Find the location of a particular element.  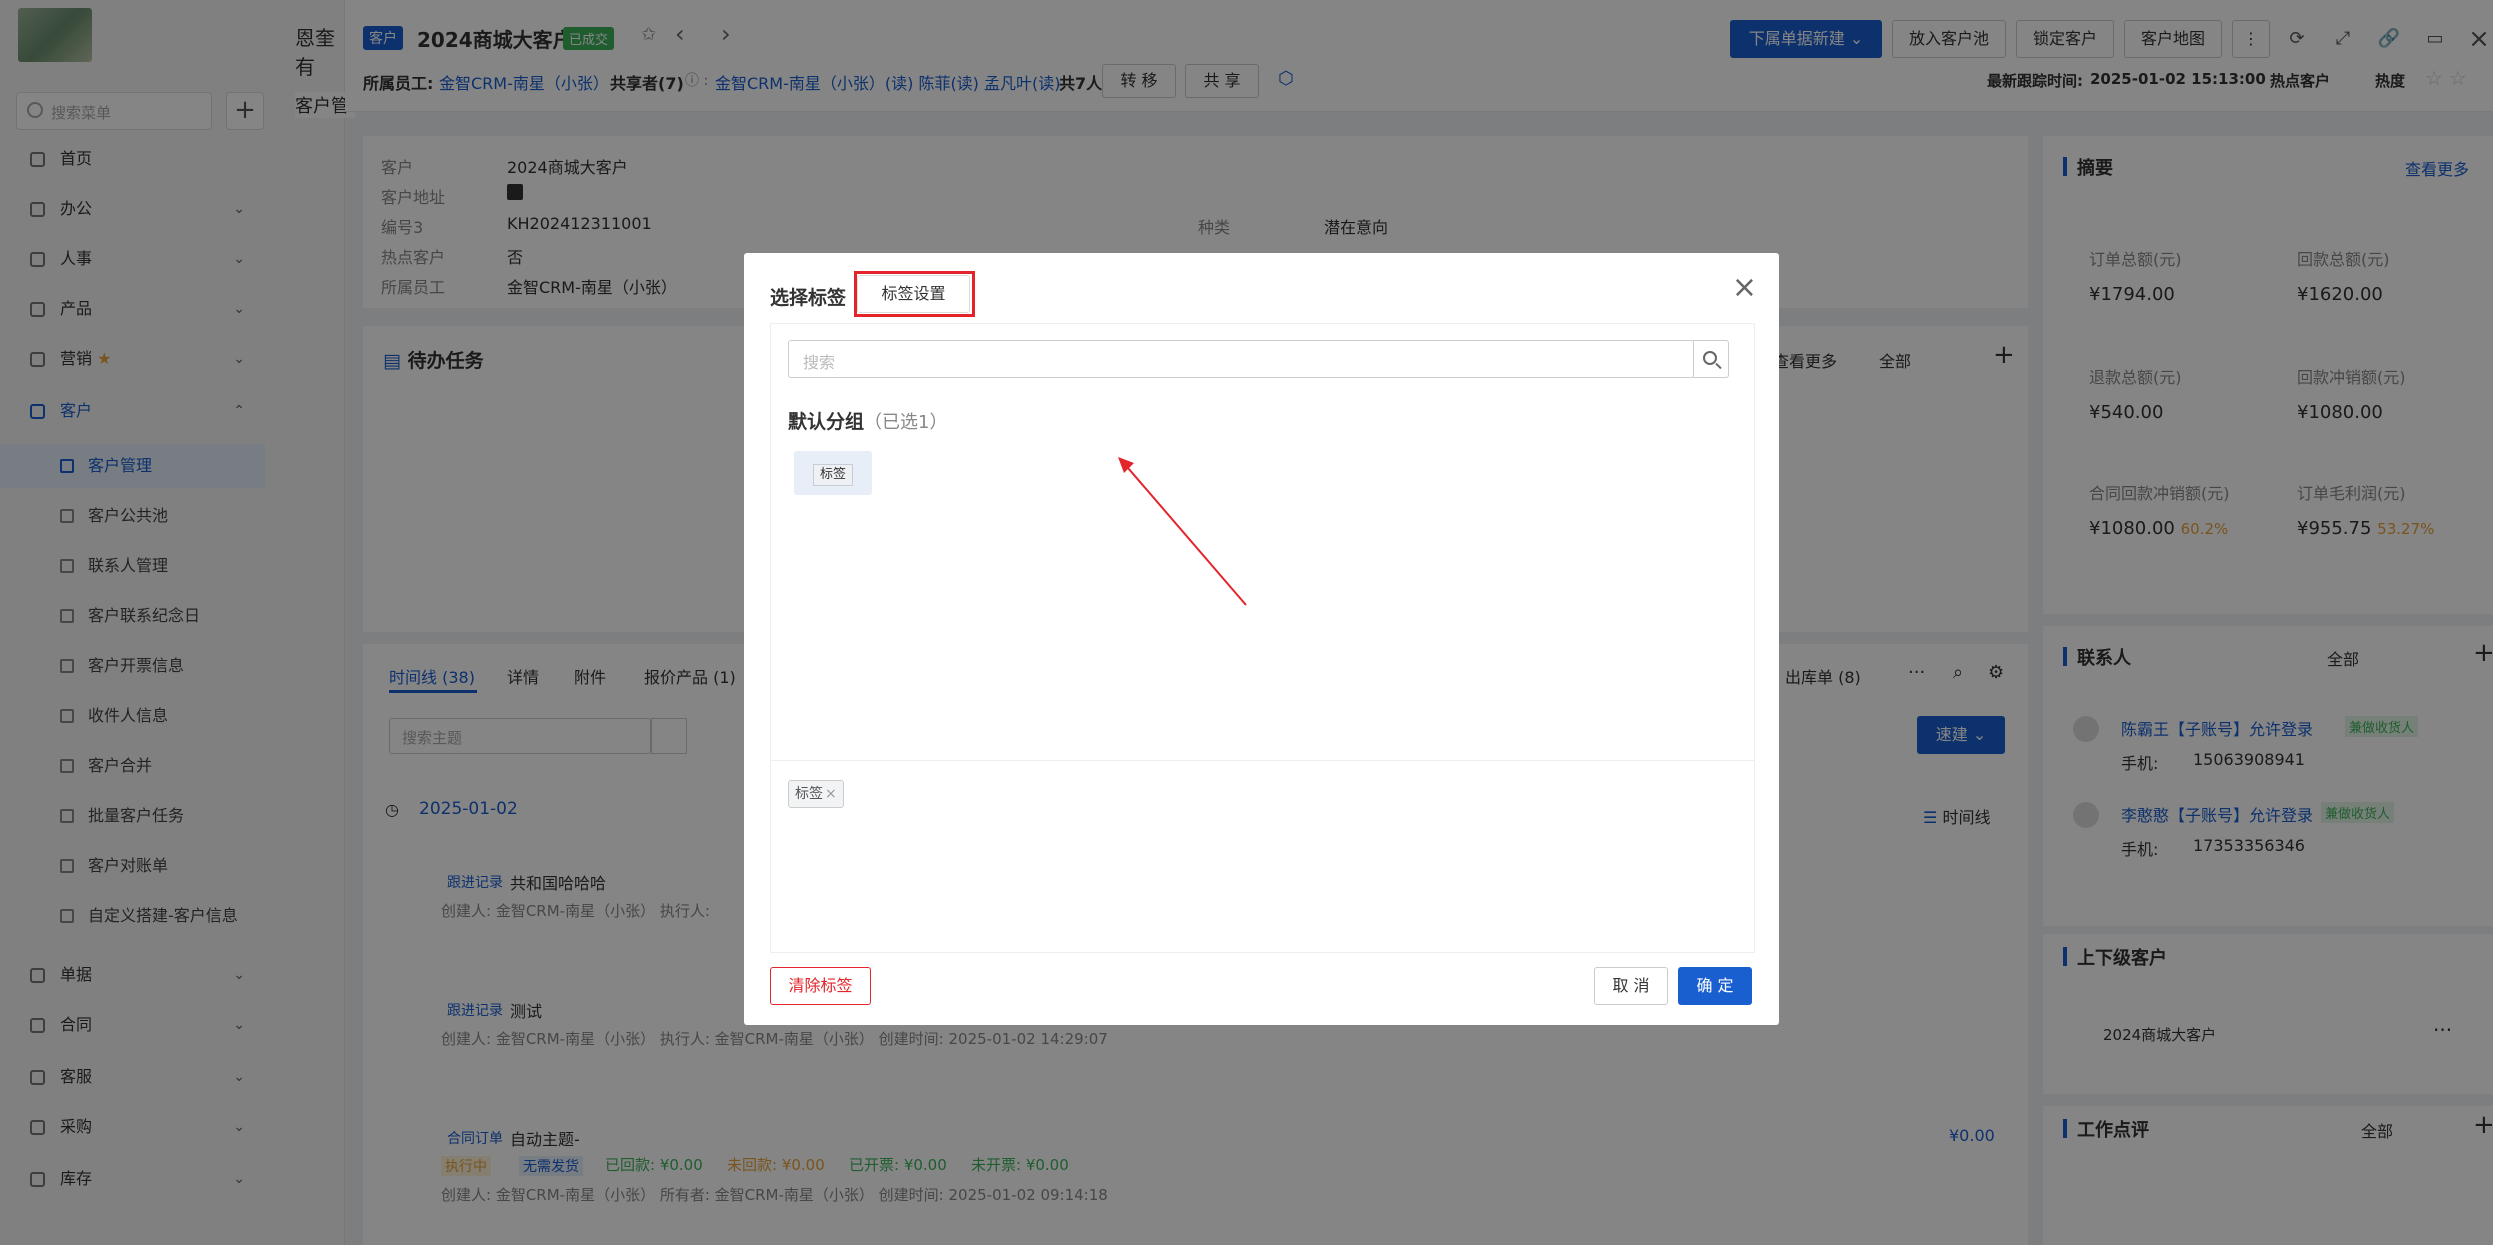

tag-search-input: 搜索 is located at coordinates (1241, 359).